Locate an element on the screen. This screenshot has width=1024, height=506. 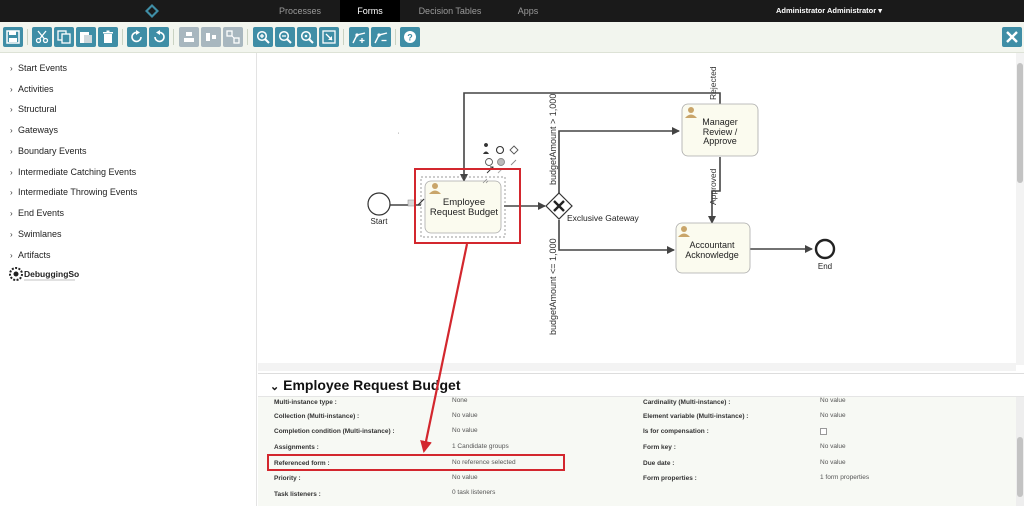
prop-label-assignments: Assignments : is located at coordinates (296, 447).